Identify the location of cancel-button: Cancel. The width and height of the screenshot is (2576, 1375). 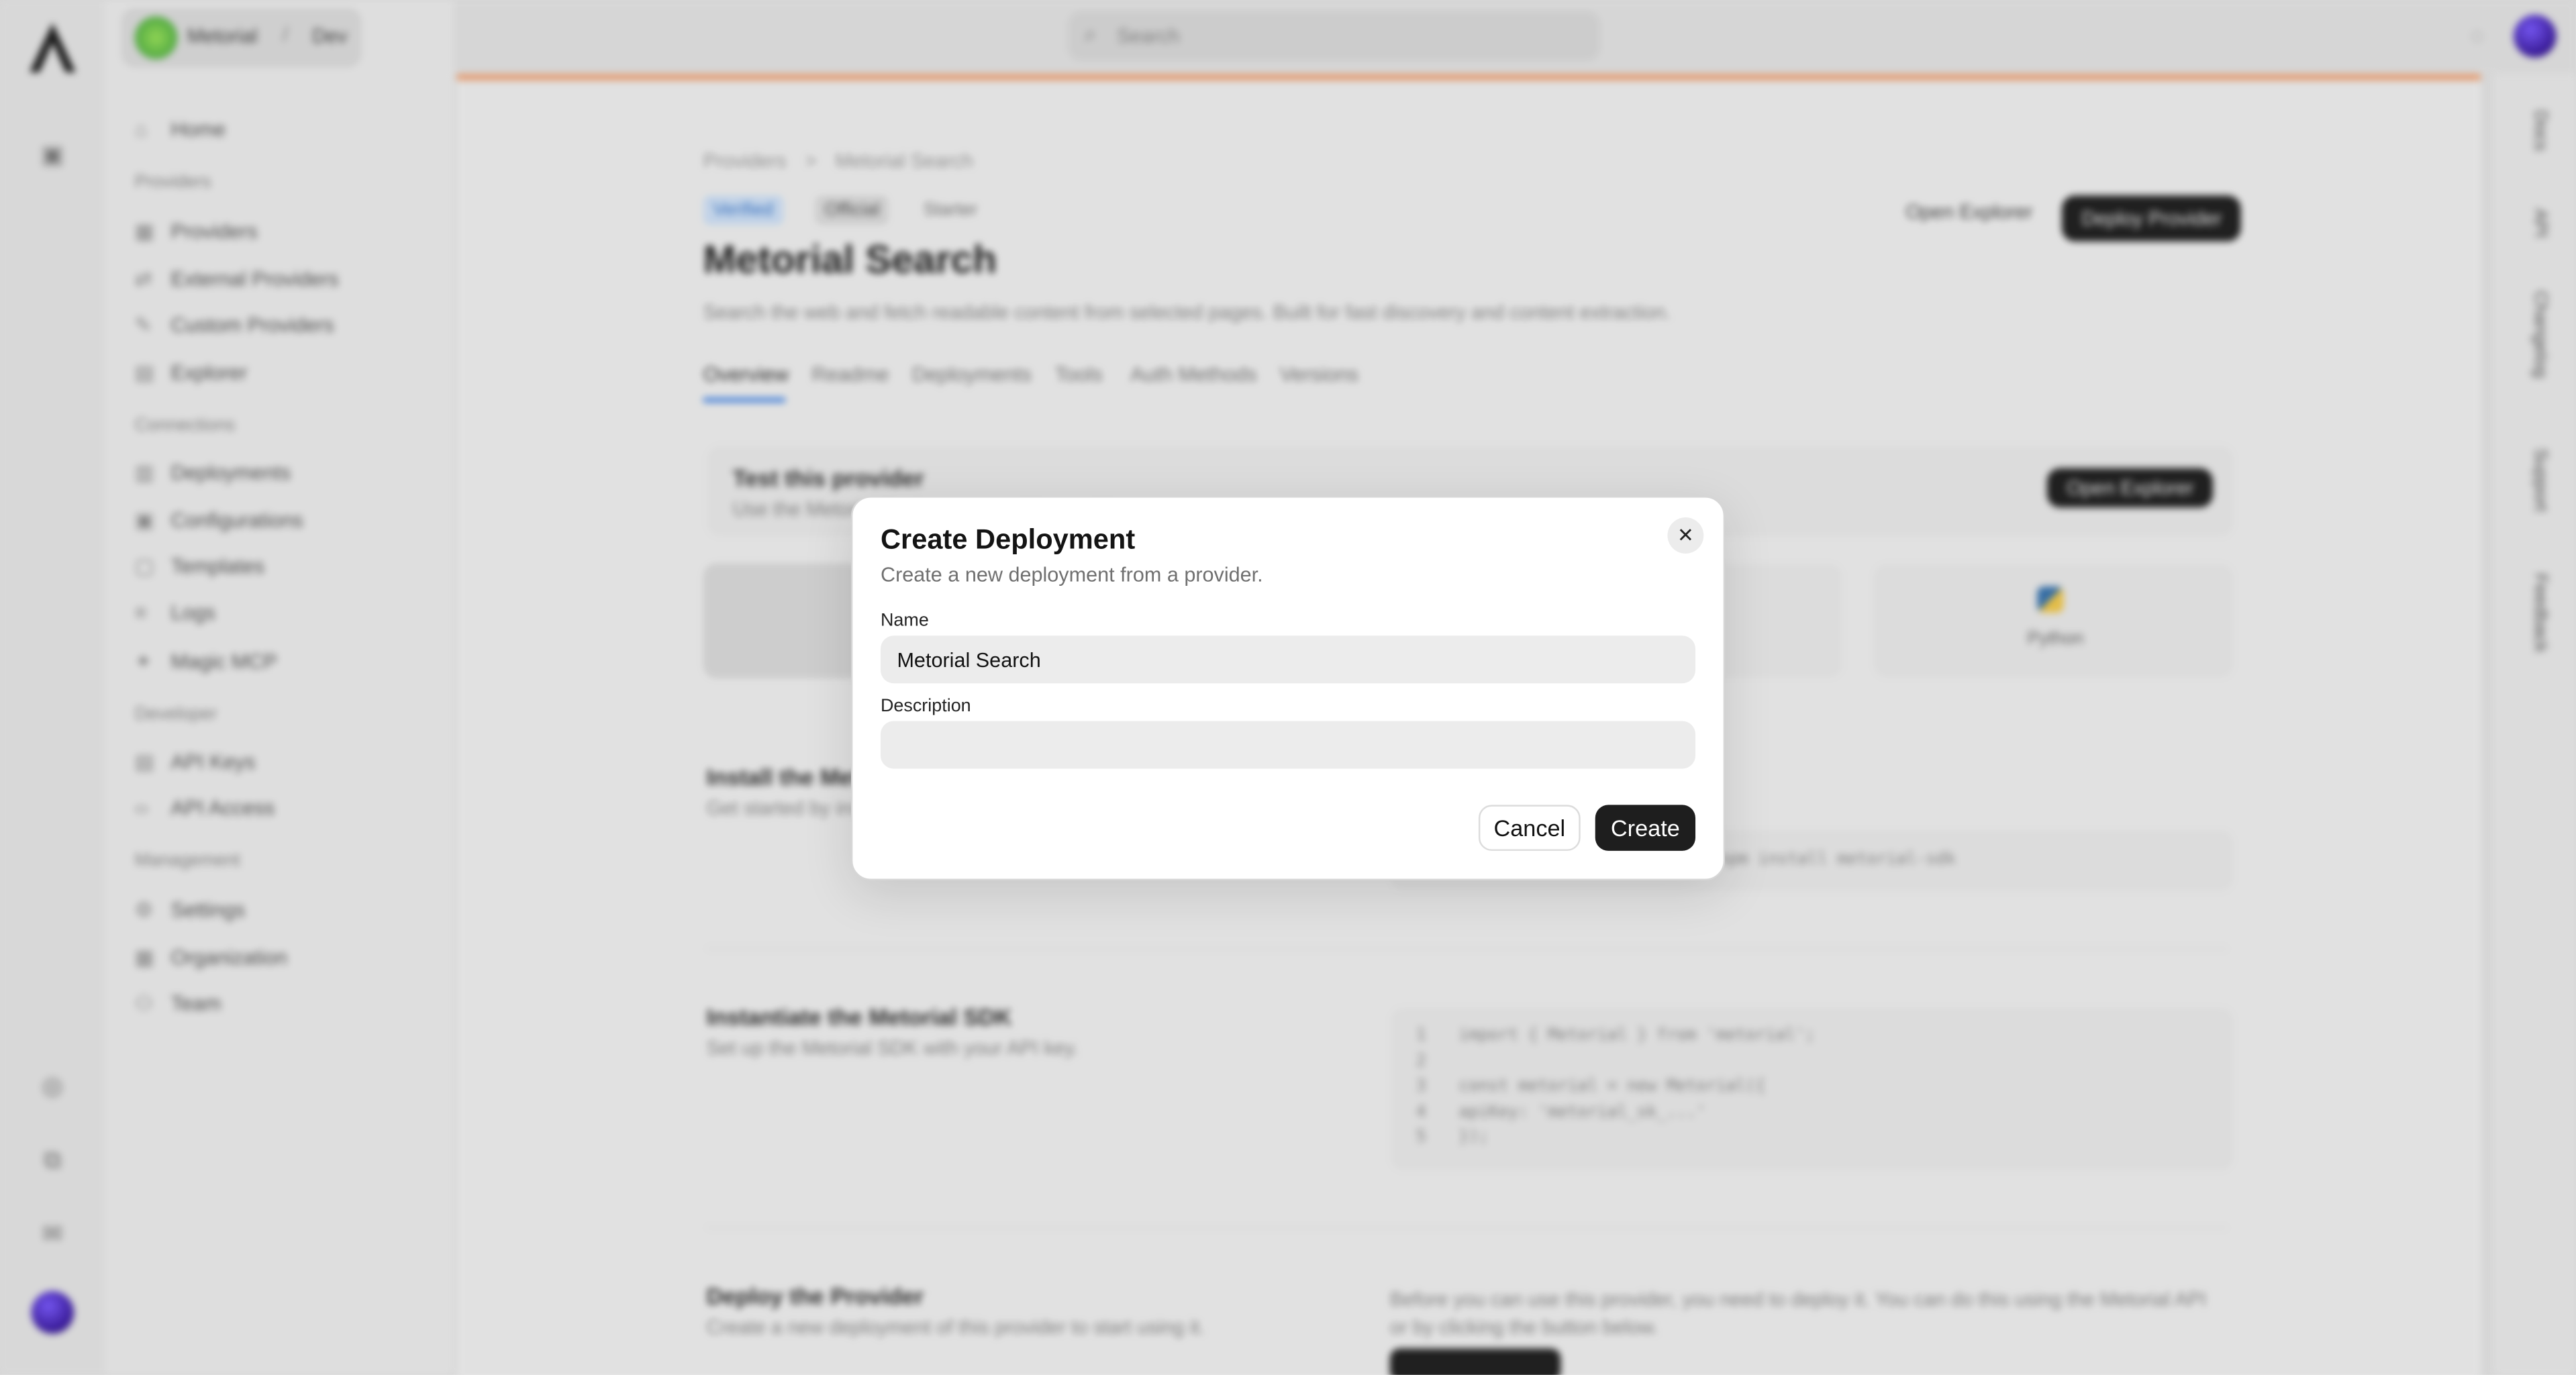
(1529, 828).